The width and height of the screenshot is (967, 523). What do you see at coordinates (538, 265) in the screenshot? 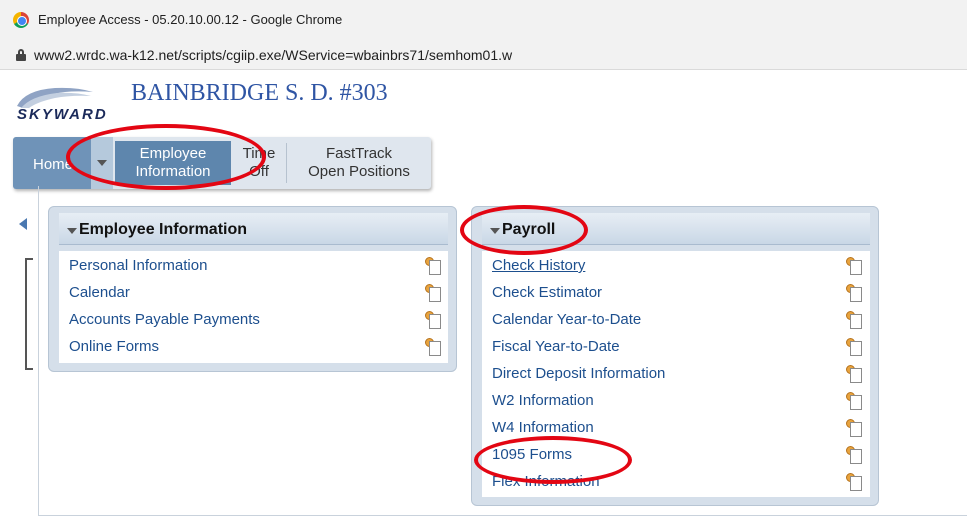
I see `link-check-history: Check History` at bounding box center [538, 265].